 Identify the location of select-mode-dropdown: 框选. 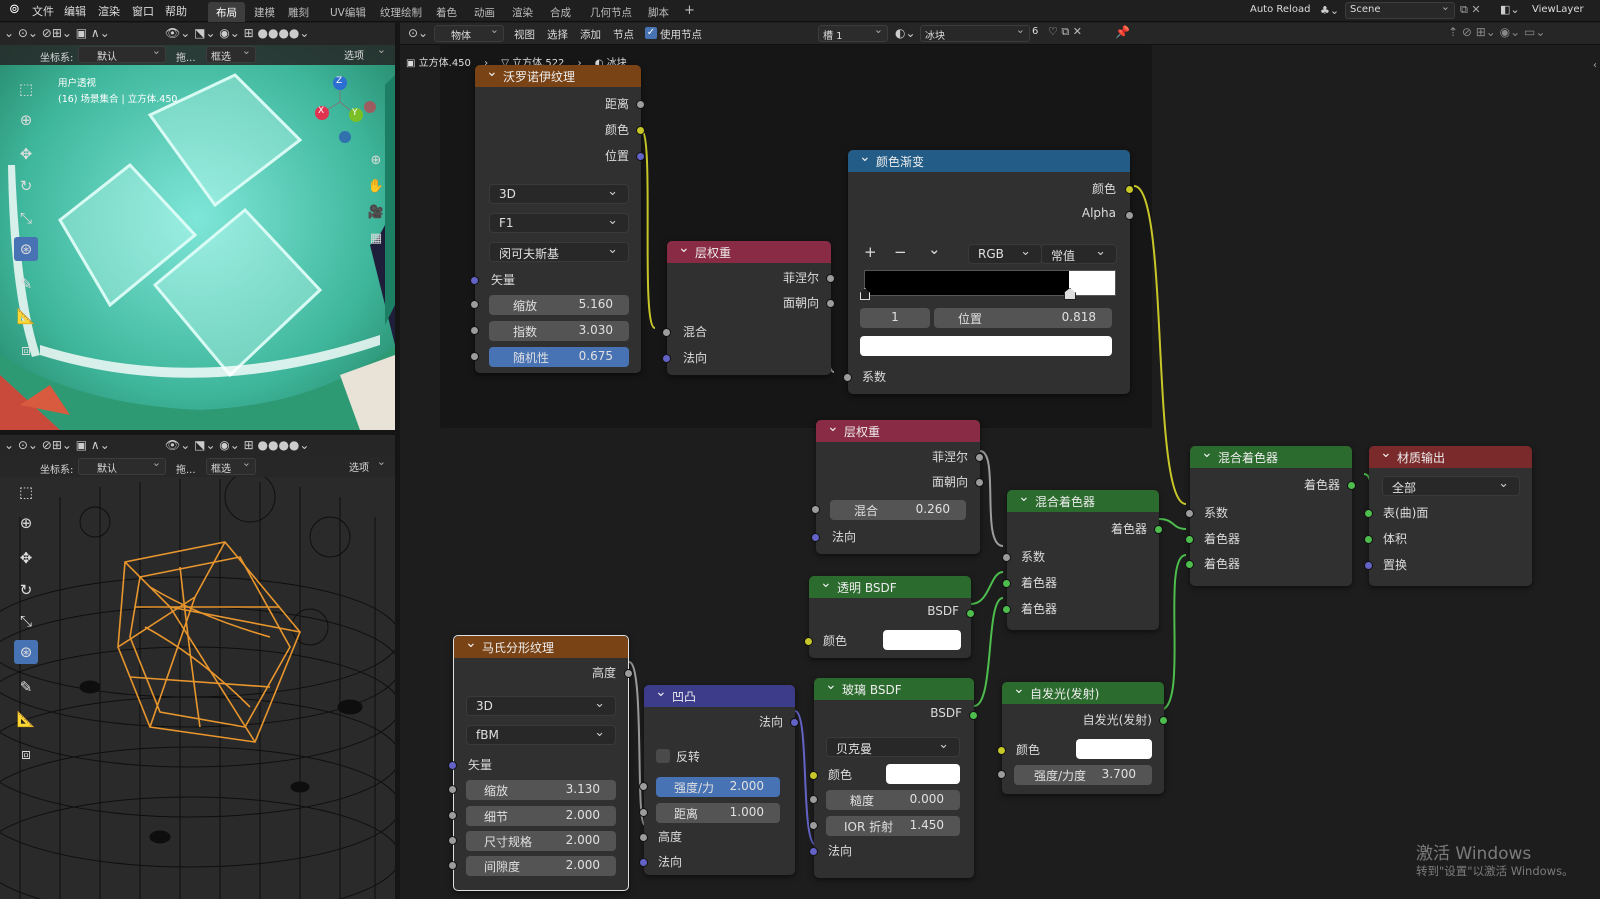
(231, 53).